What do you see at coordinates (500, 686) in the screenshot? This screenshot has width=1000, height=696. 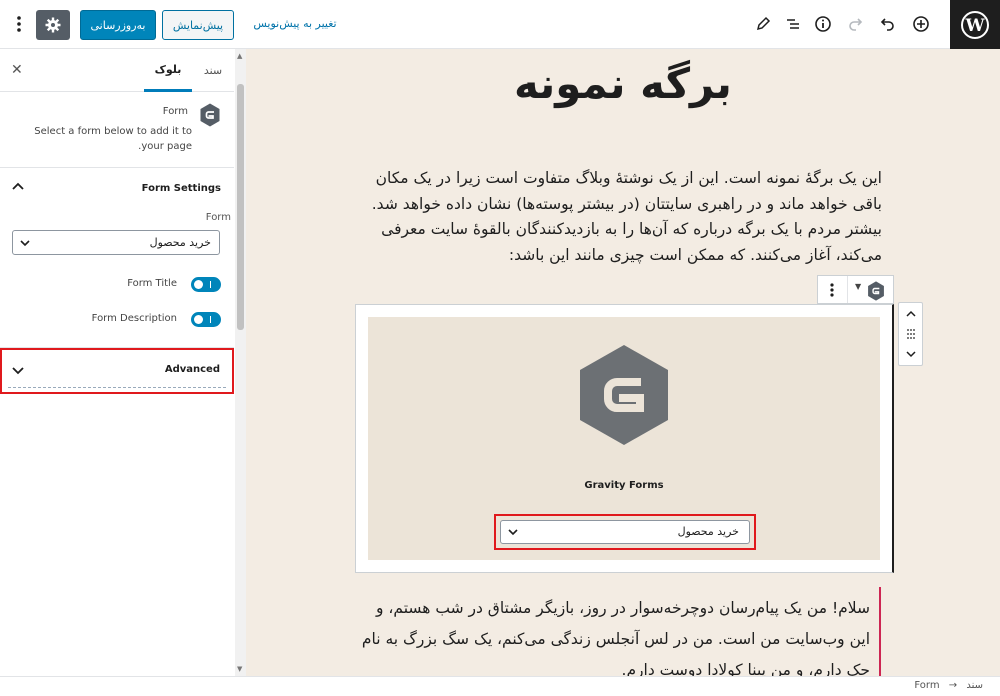 I see `editor-footer: سند → Form` at bounding box center [500, 686].